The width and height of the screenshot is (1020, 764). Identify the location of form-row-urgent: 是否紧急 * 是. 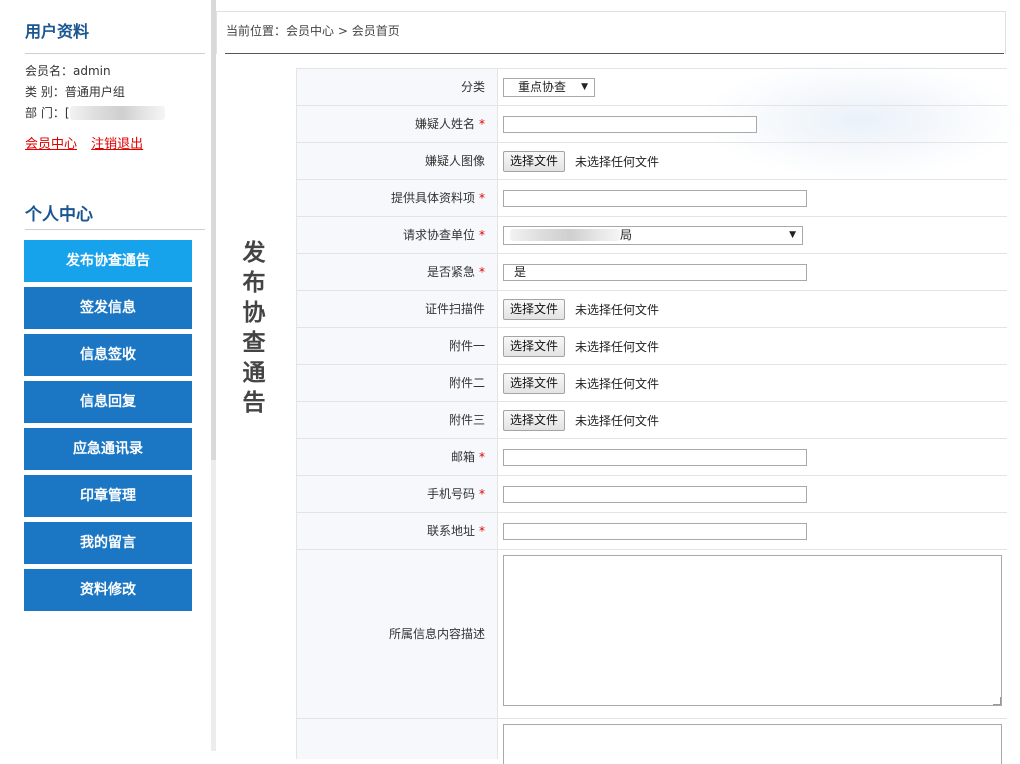
(652, 272).